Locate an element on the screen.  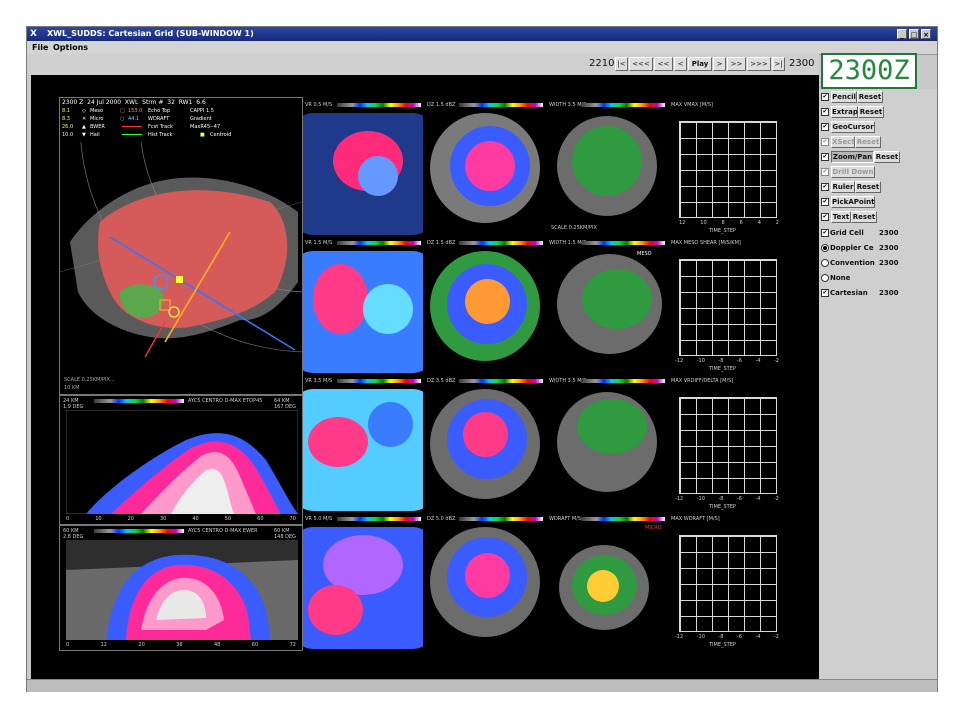
horizontal-scrollbar is located at coordinates (482, 685).